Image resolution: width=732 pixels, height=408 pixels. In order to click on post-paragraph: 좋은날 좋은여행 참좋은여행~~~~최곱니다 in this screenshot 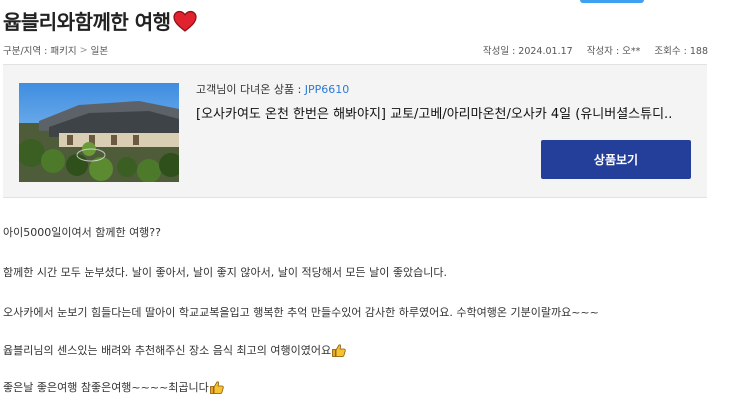, I will do `click(113, 387)`.